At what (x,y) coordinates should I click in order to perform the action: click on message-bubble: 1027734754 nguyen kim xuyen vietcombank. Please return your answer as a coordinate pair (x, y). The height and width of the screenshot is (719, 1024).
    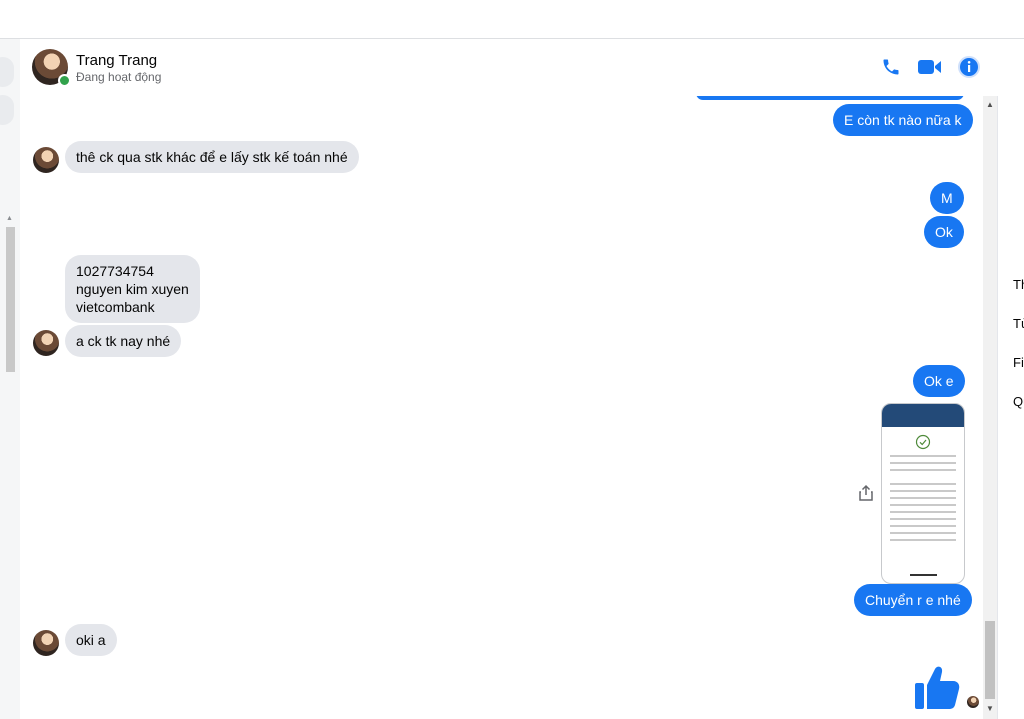
    Looking at the image, I should click on (132, 289).